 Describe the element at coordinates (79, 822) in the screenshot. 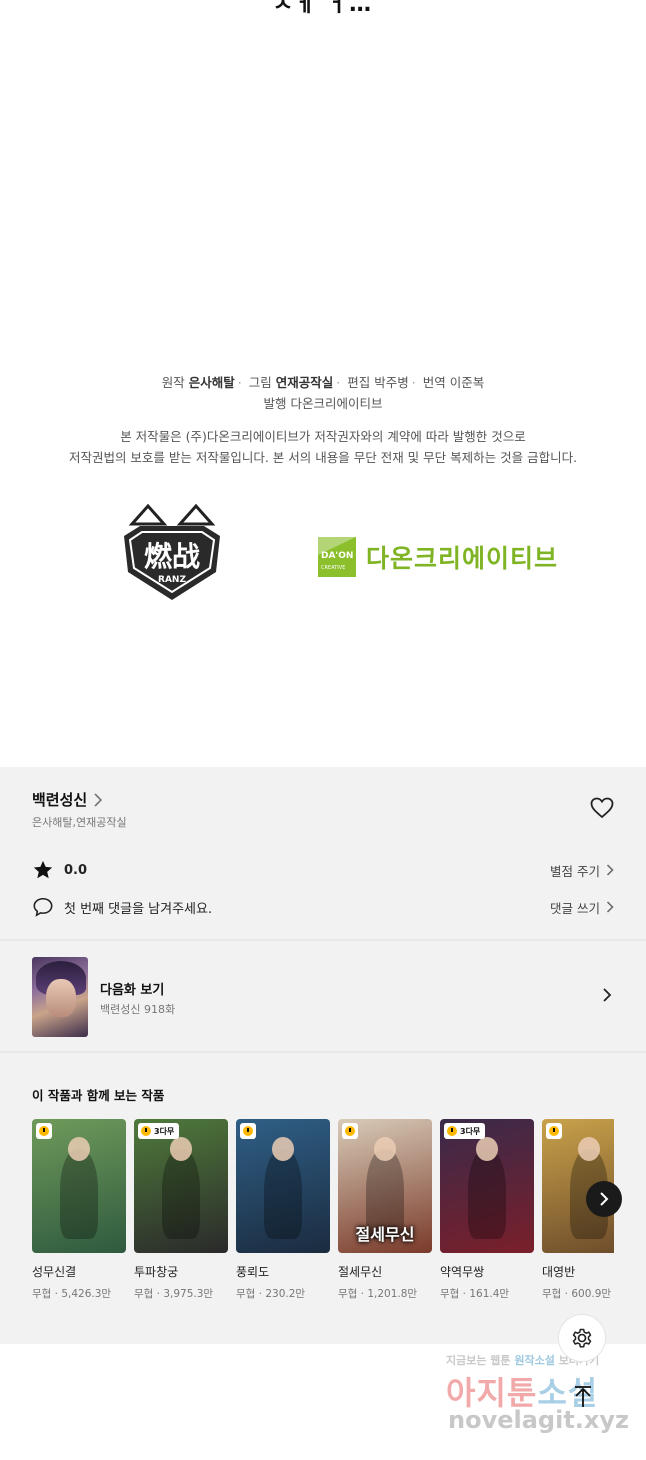

I see `series-authors: 은사해탈,연재공작실` at that location.